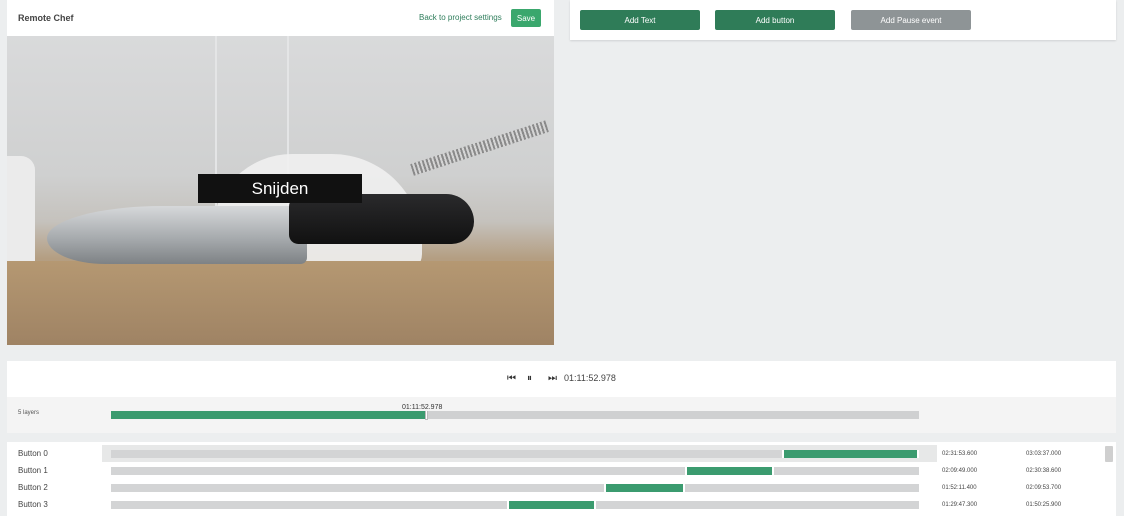 Image resolution: width=1124 pixels, height=516 pixels. What do you see at coordinates (1044, 471) in the screenshot?
I see `layer-end-time: 02:30:38.600` at bounding box center [1044, 471].